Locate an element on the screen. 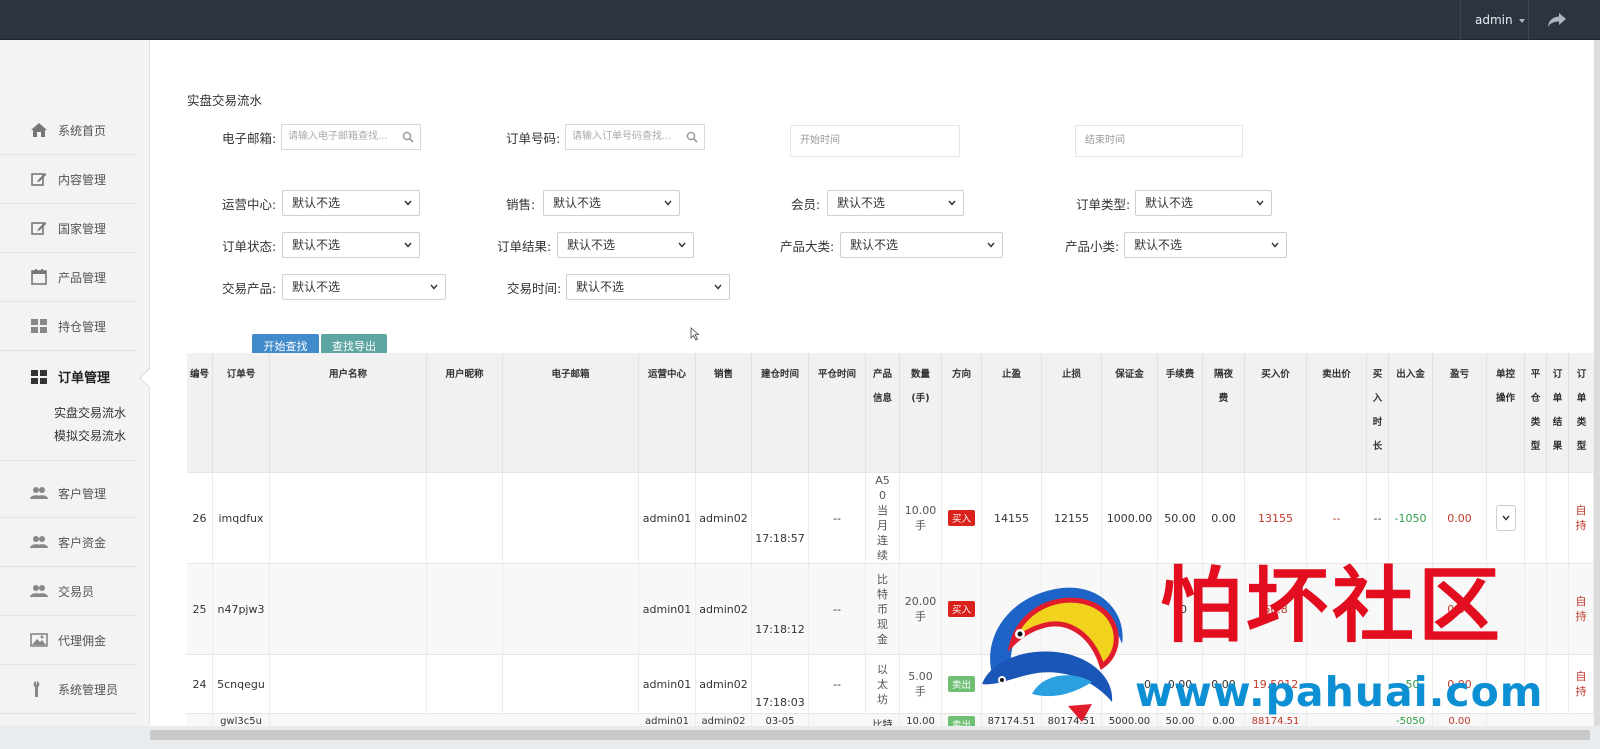  sidebar-subitem-real-trades: 实盘交易流水 is located at coordinates (90, 412).